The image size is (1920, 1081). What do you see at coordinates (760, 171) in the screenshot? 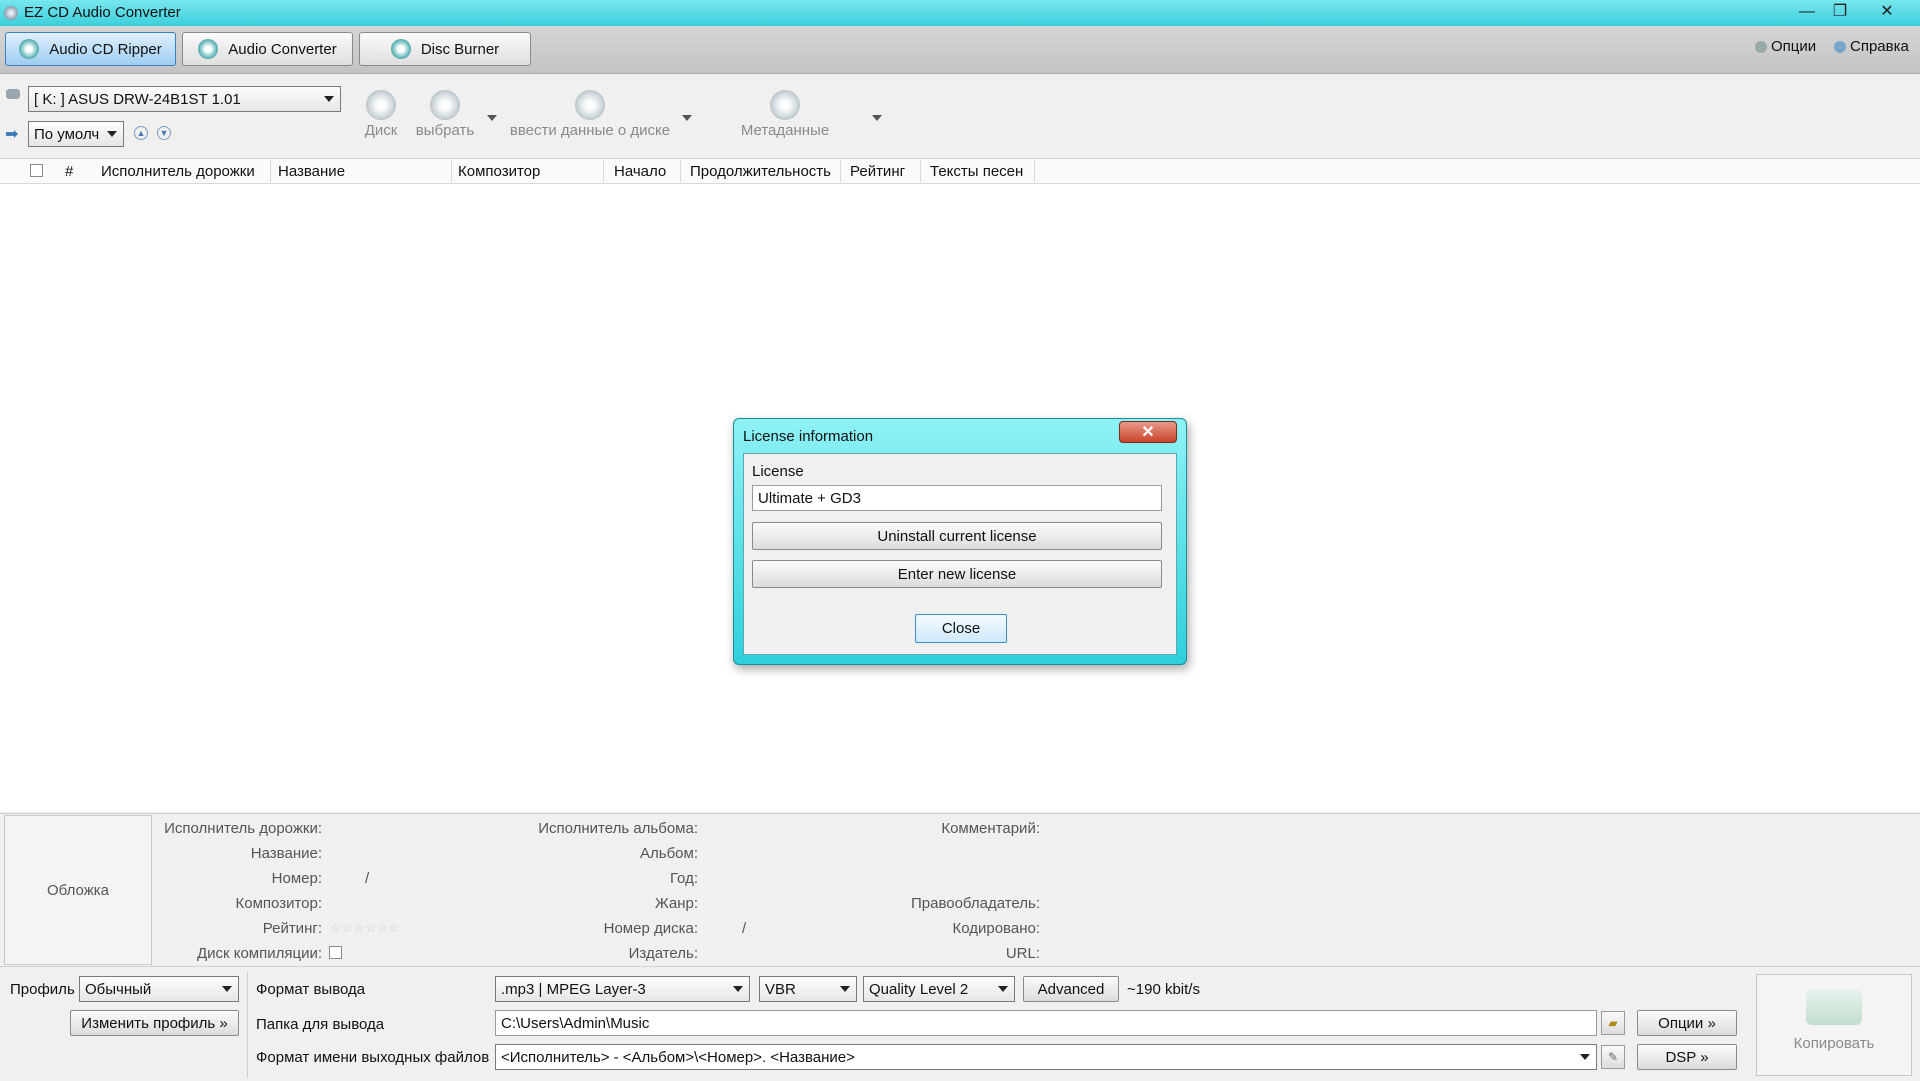
I see `column-duration: Продолжительность` at bounding box center [760, 171].